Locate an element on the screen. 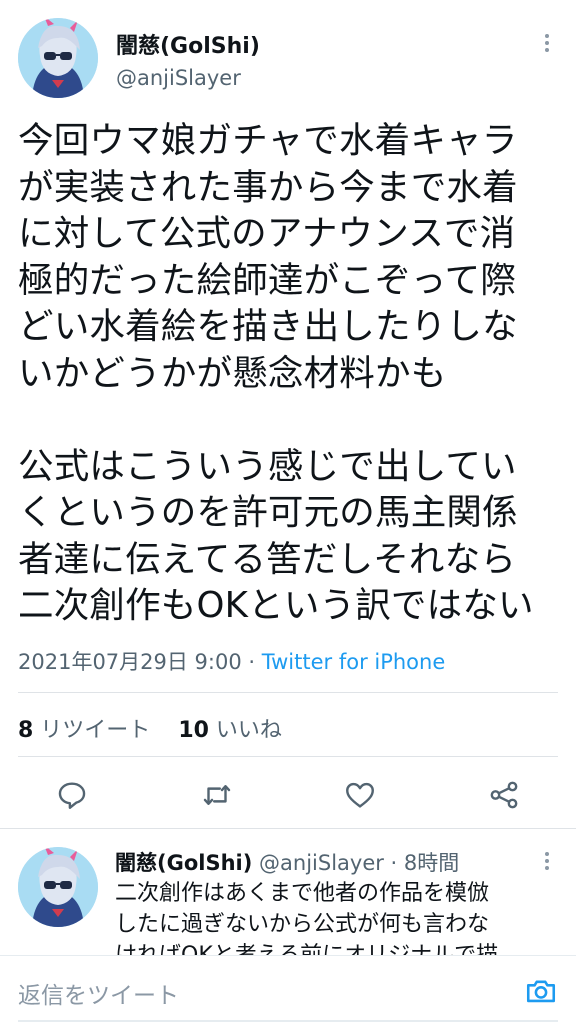  tweet-meta: 2021年07月29日 9:00 · Twitter for iPhone is located at coordinates (231, 661).